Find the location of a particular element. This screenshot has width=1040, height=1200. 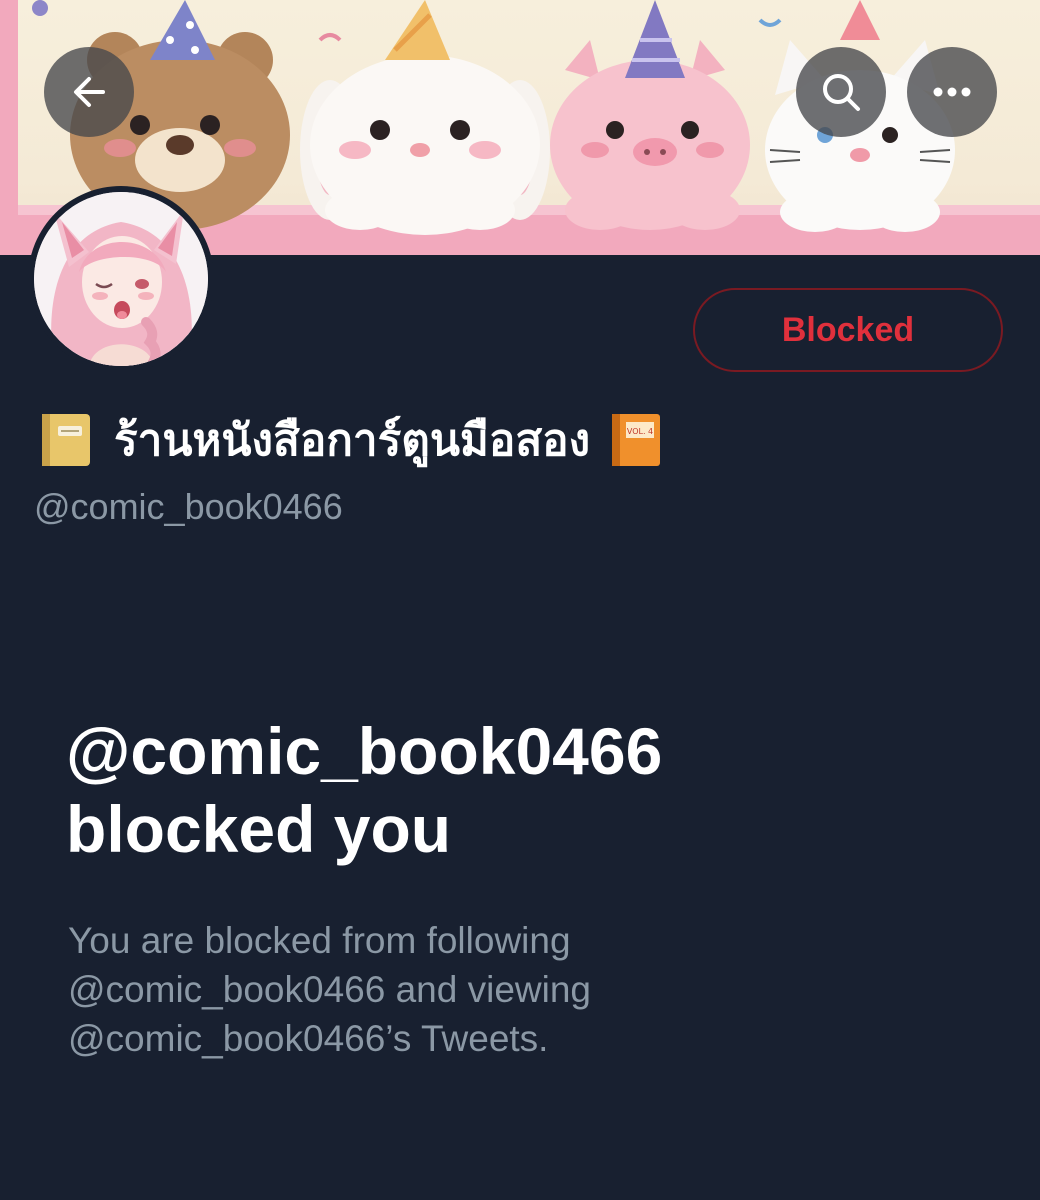

book-volume-label: VOL. 4 is located at coordinates (640, 431).